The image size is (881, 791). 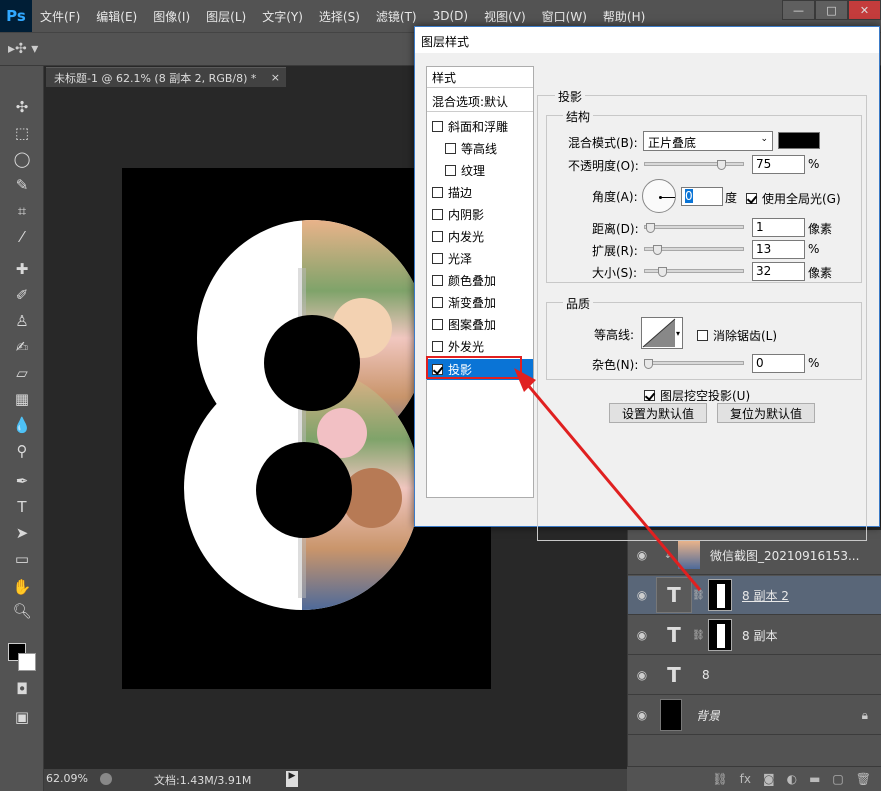 What do you see at coordinates (480, 346) in the screenshot?
I see `style-item-outer-glow: 外发光` at bounding box center [480, 346].